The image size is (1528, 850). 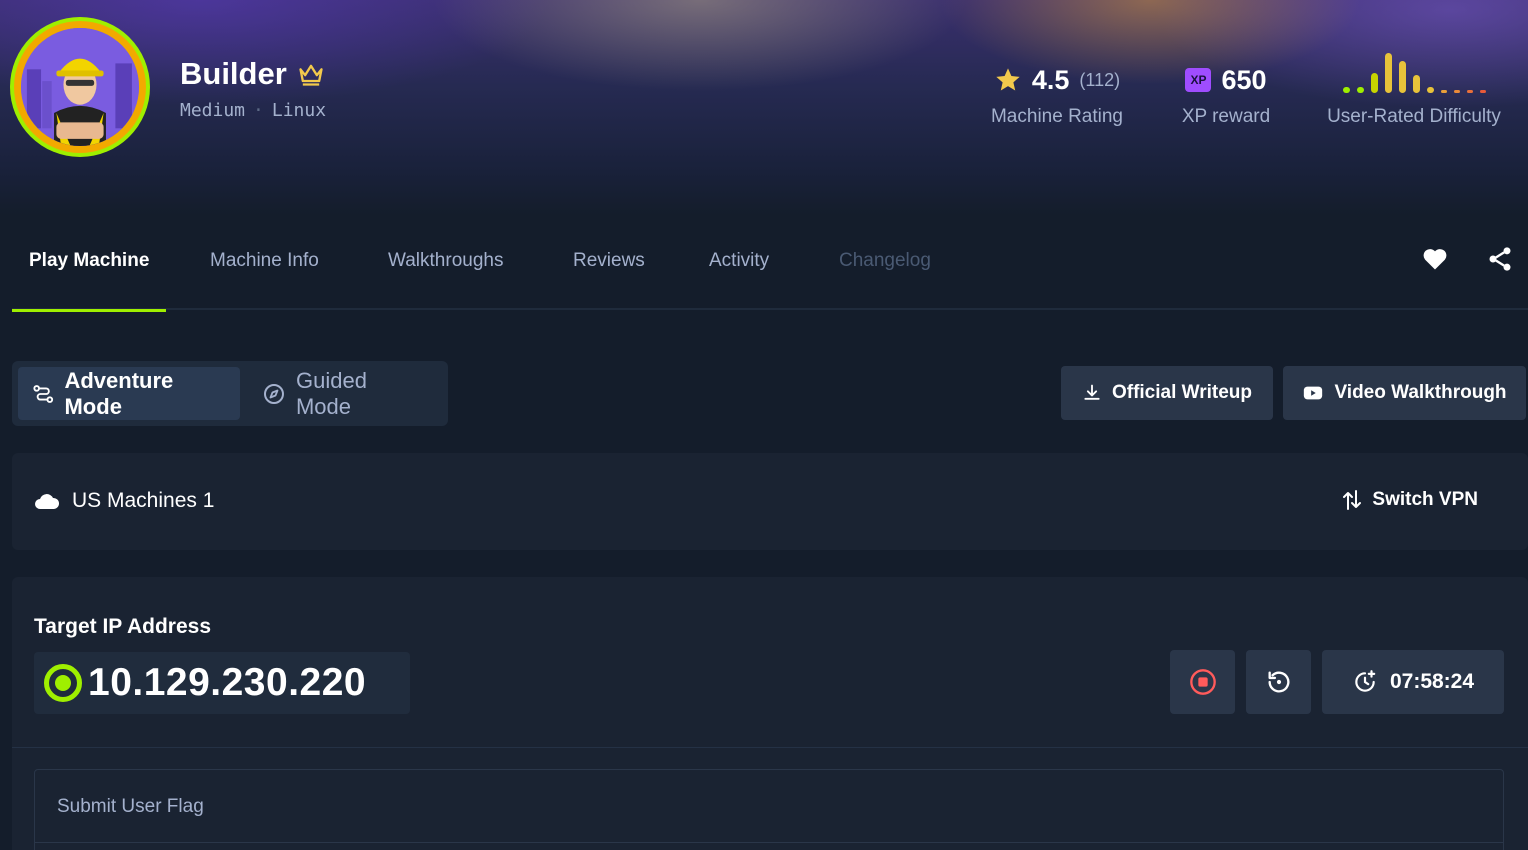 I want to click on panel-divider, so click(x=770, y=747).